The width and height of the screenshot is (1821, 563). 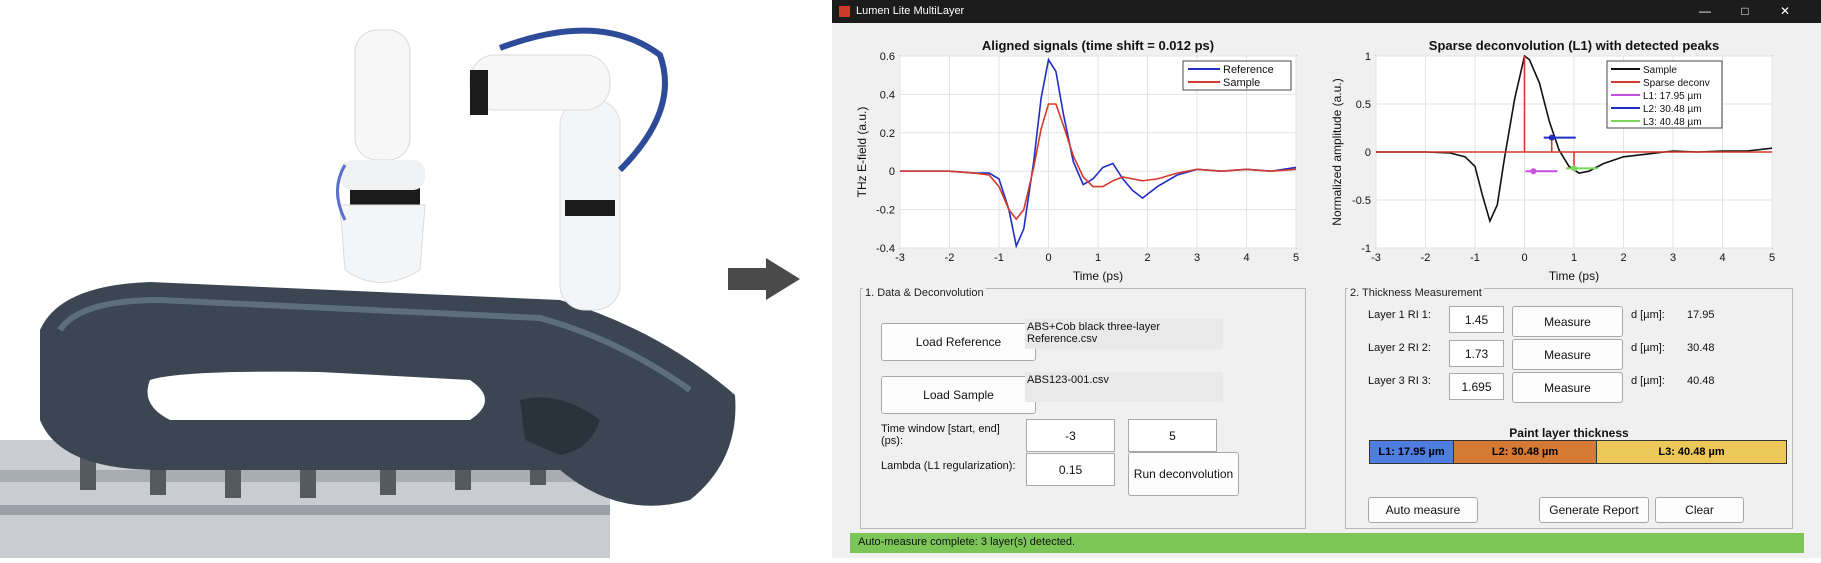 I want to click on layer2-ri-input: 1.73, so click(x=1476, y=353).